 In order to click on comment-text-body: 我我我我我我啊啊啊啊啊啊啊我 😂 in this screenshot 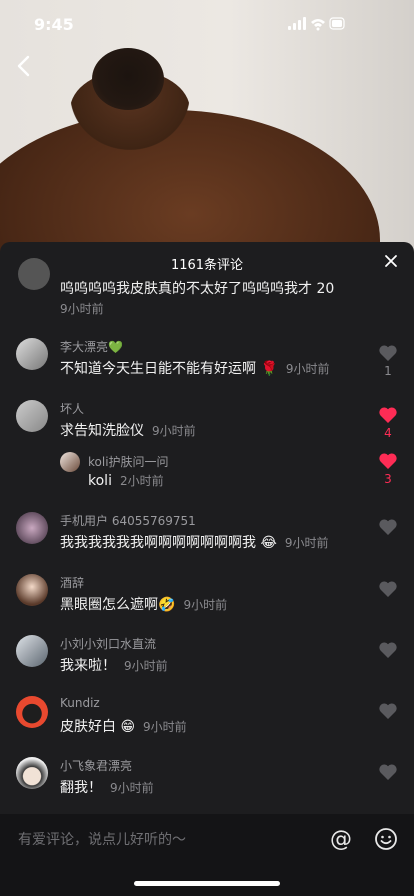, I will do `click(168, 543)`.